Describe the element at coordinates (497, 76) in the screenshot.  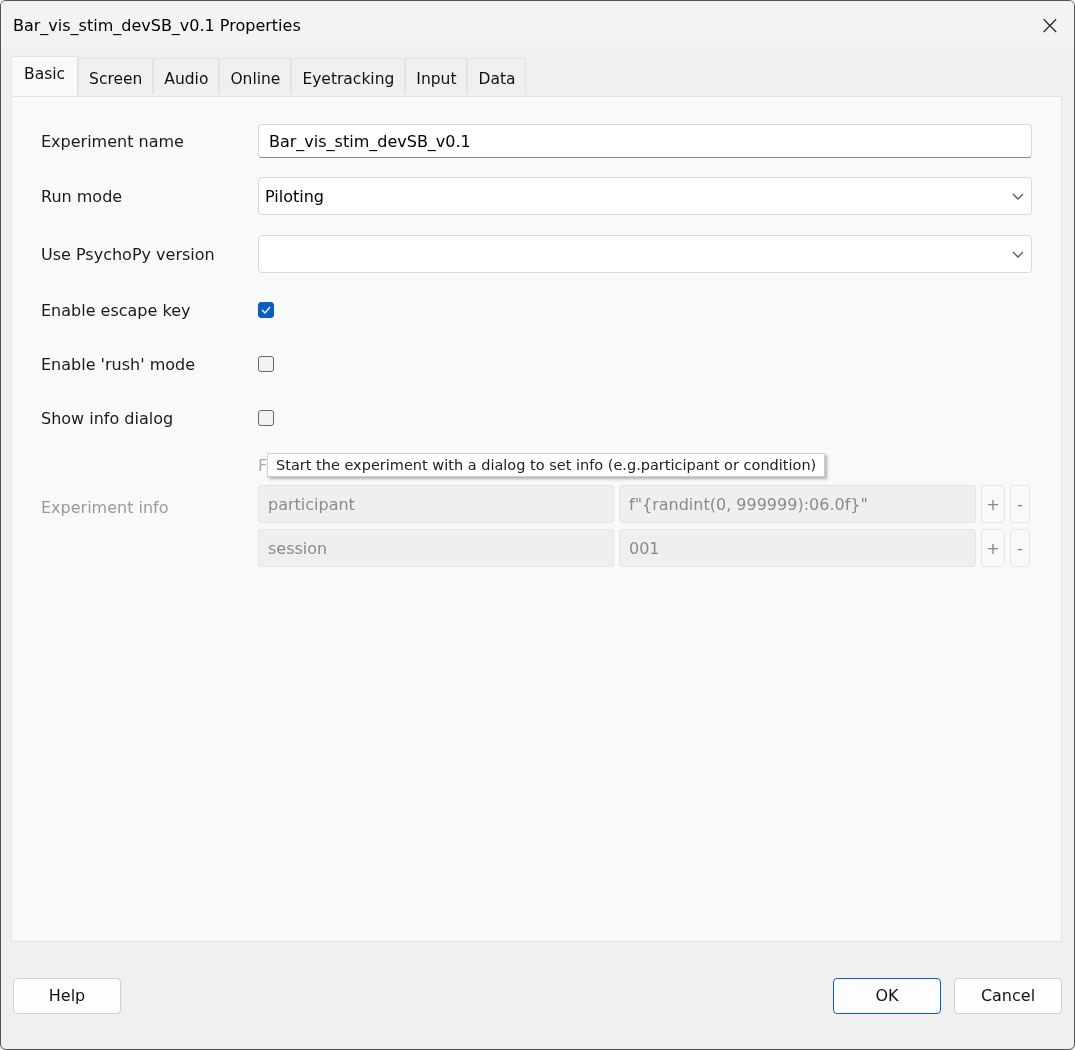
I see `tab: Data` at that location.